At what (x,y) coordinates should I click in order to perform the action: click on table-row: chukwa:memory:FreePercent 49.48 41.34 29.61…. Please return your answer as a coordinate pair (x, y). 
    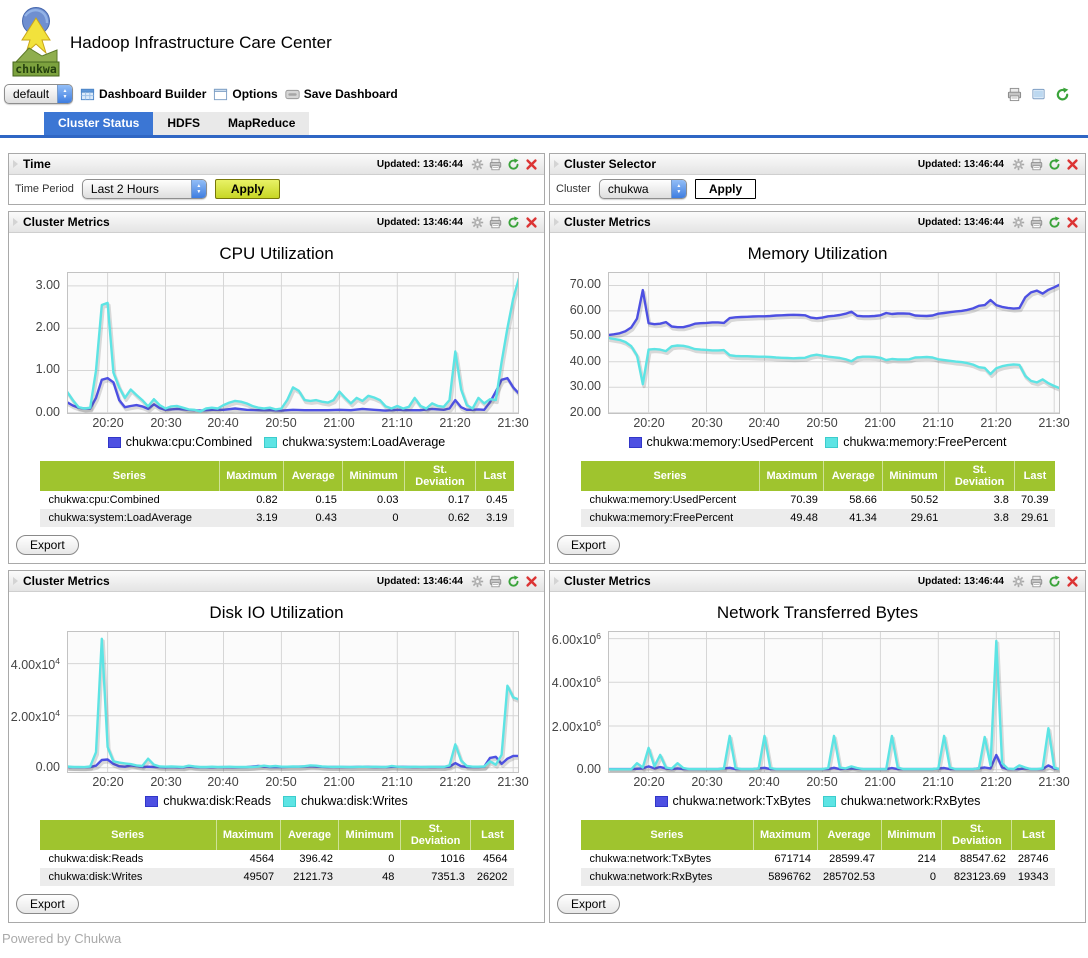
    Looking at the image, I should click on (817, 518).